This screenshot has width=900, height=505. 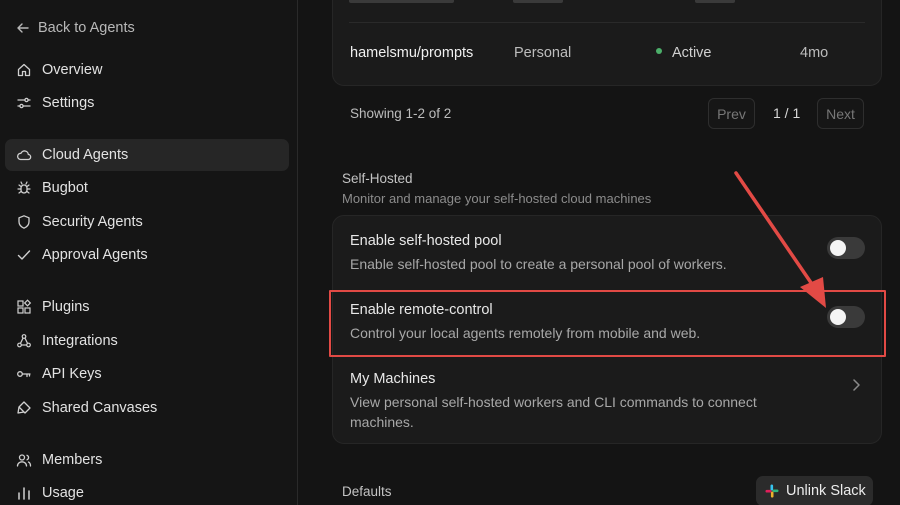 What do you see at coordinates (814, 53) in the screenshot?
I see `repo-age: 4mo` at bounding box center [814, 53].